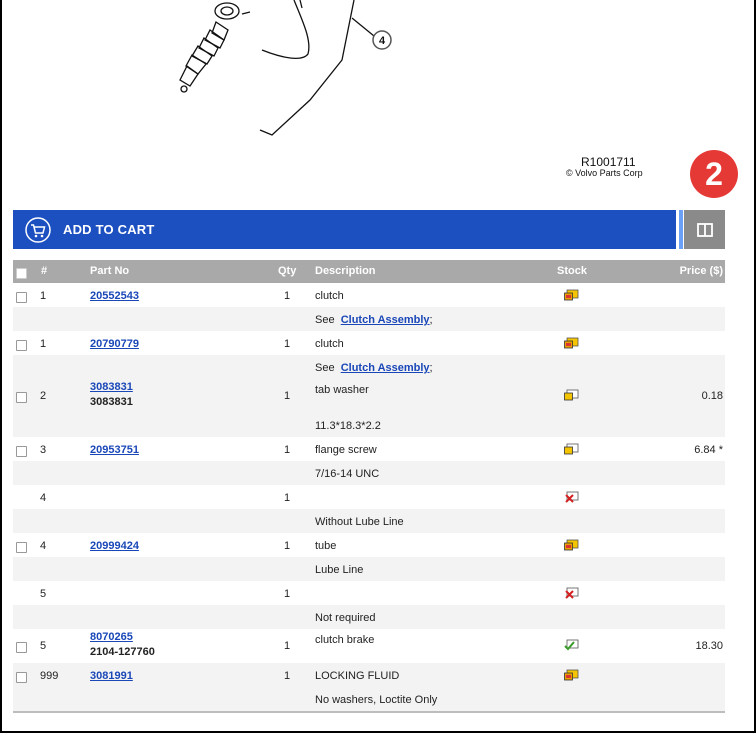 Image resolution: width=756 pixels, height=733 pixels. I want to click on table-row: 1 20552543 1 clutch, so click(369, 295).